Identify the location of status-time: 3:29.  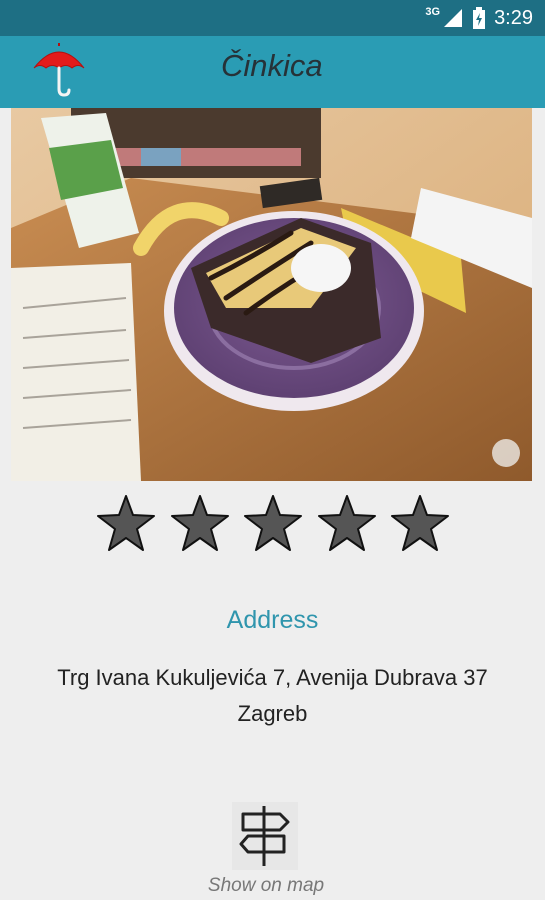
(513, 17).